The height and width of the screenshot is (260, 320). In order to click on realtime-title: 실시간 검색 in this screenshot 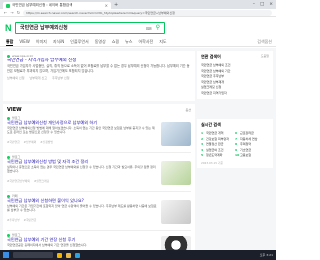, I will do `click(211, 124)`.